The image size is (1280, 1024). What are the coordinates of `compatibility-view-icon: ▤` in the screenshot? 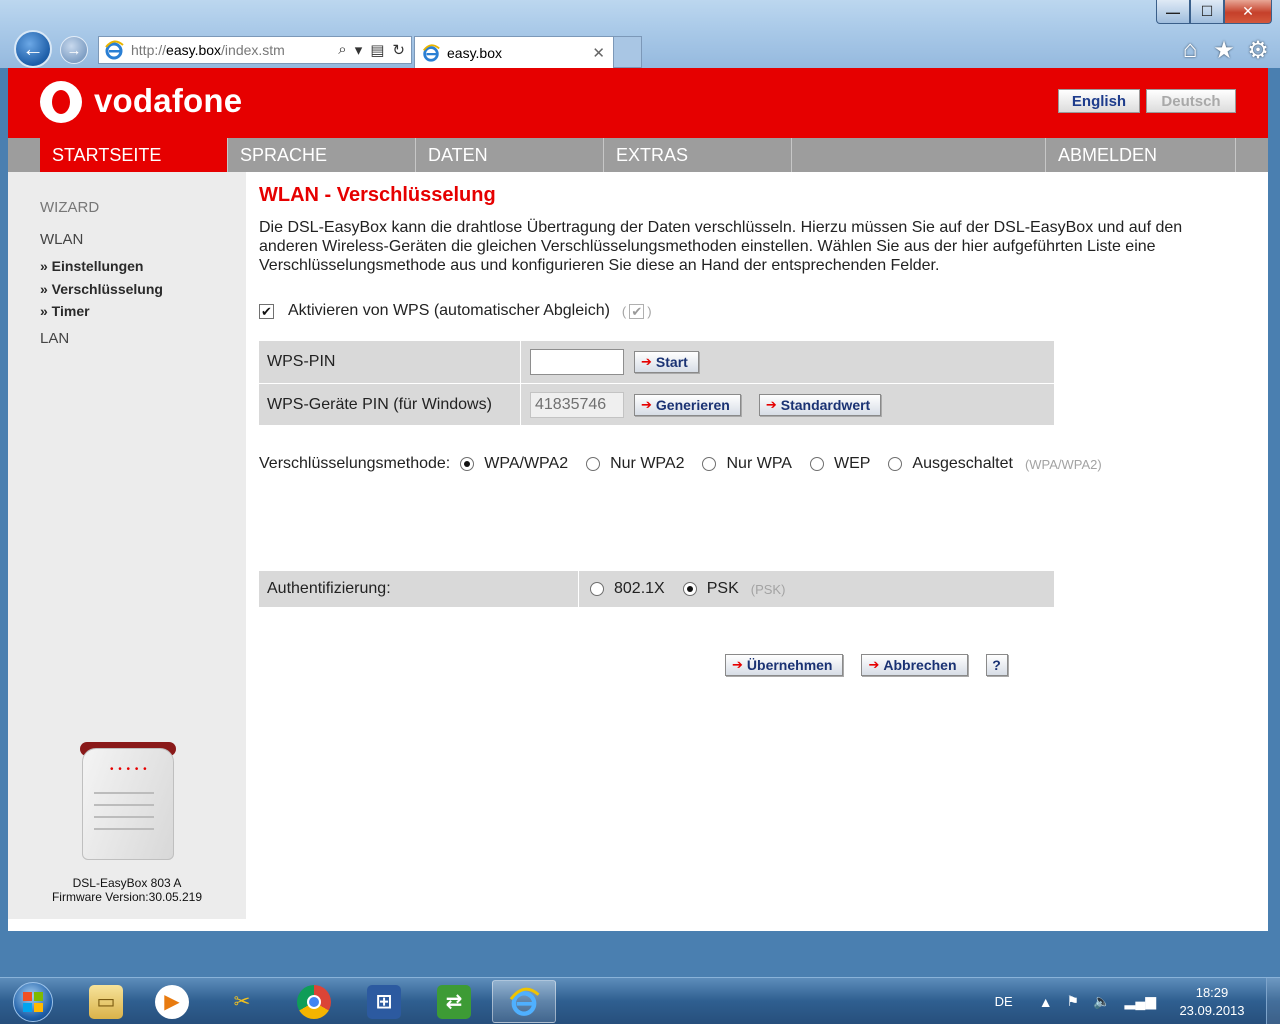 It's located at (377, 50).